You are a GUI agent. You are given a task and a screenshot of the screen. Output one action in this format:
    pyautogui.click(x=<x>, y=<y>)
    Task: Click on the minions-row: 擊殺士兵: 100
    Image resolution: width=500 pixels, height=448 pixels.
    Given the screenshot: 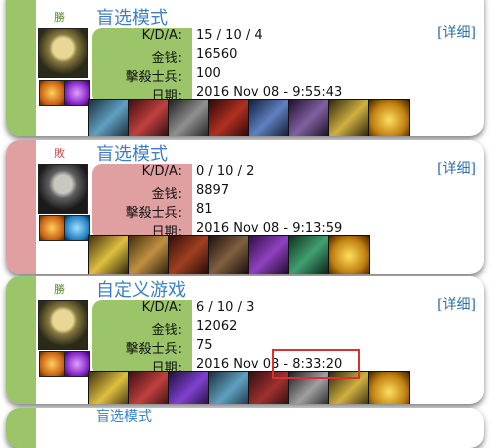 What is the action you would take?
    pyautogui.click(x=256, y=75)
    